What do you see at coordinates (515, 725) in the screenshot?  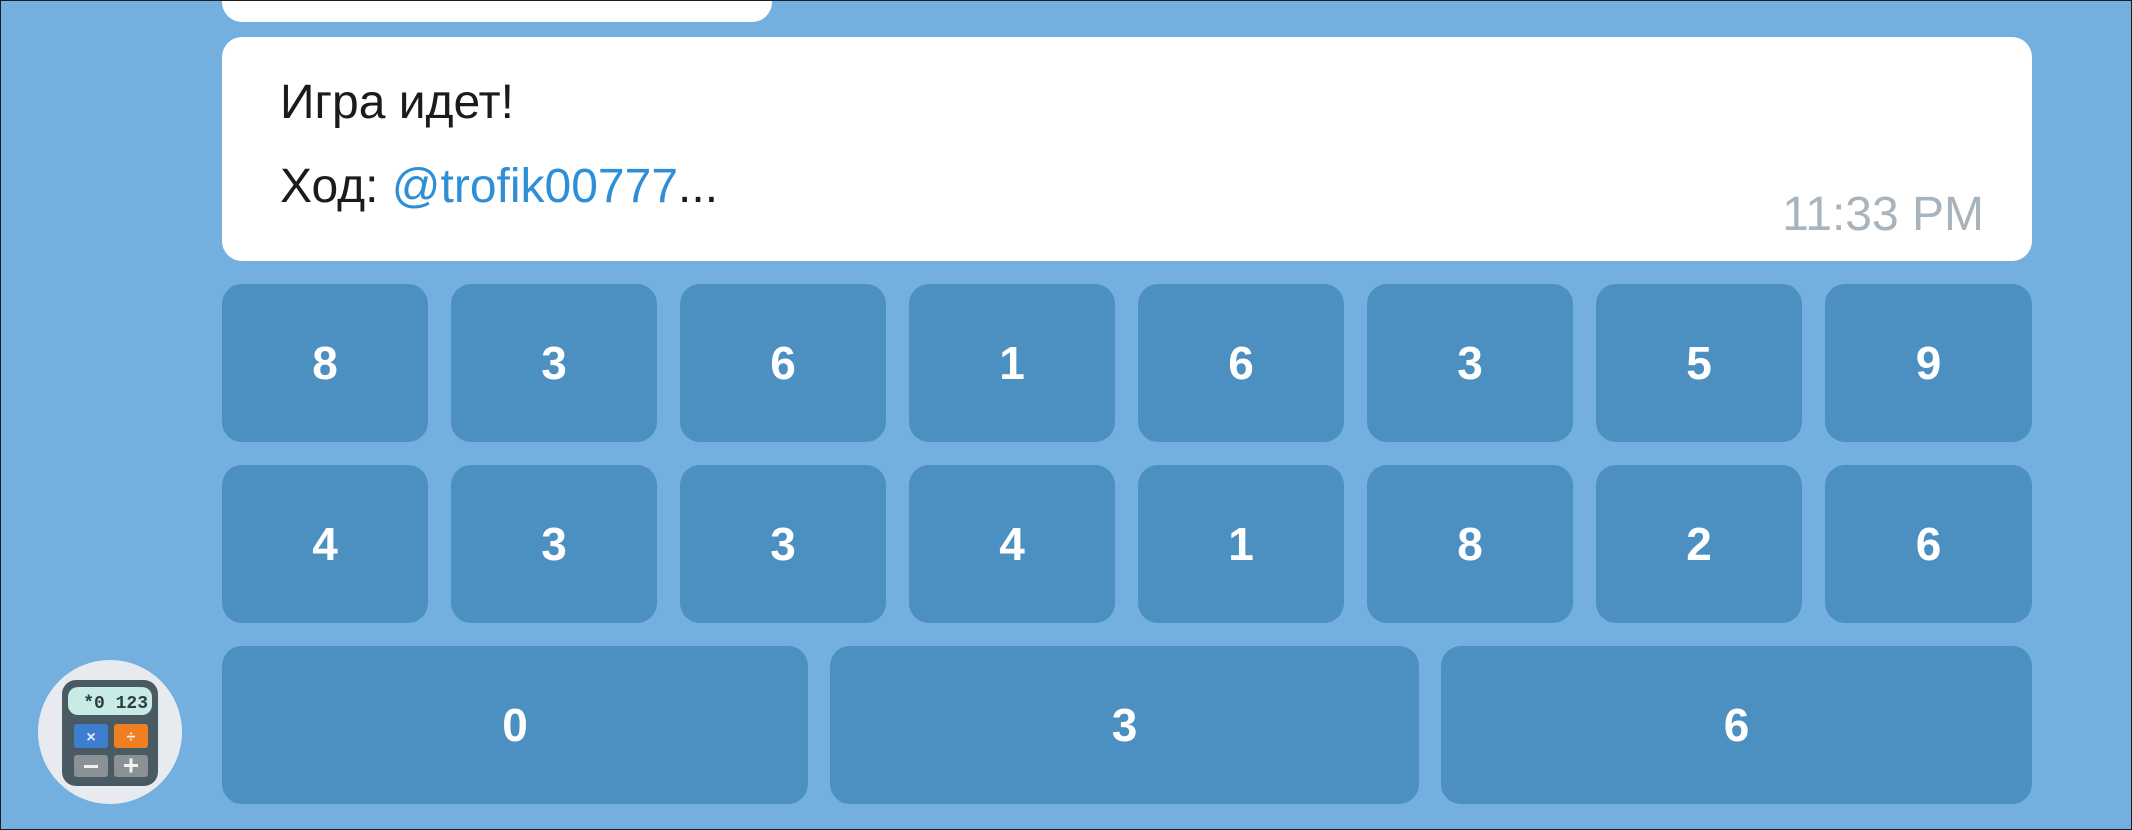 I see `keyboard-button-r3-c1: 0` at bounding box center [515, 725].